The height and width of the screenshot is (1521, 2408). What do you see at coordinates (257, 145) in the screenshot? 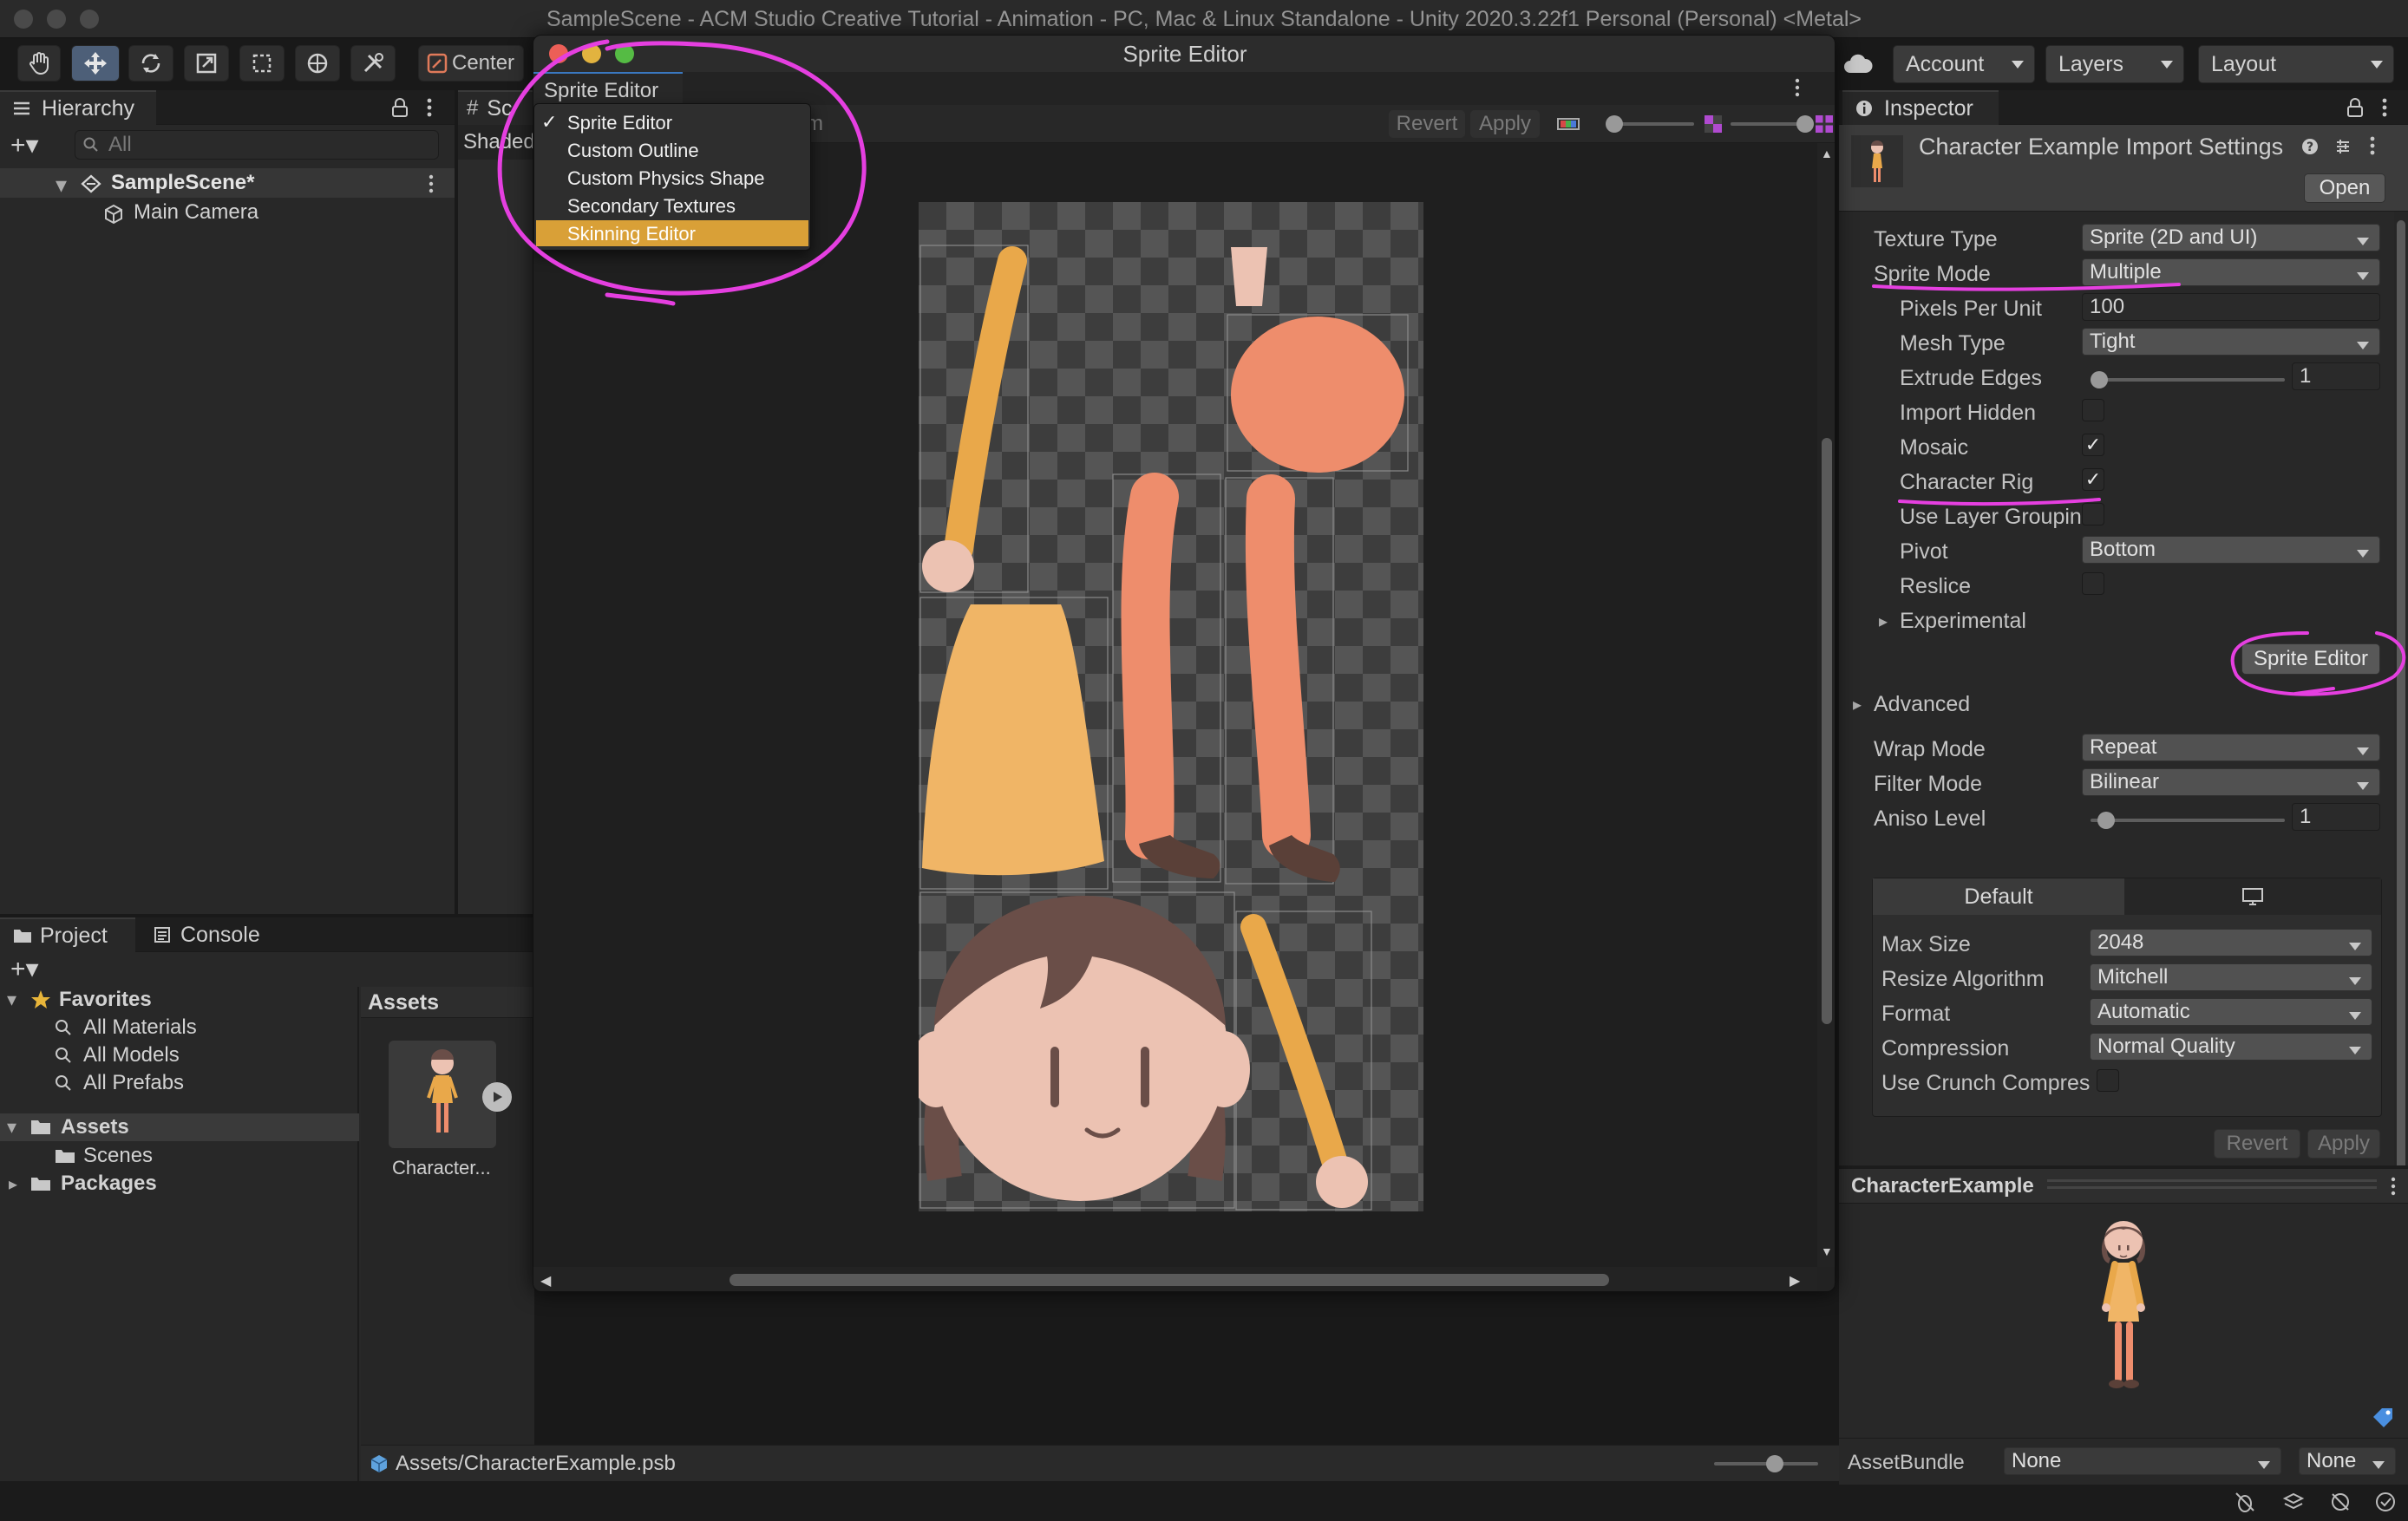
I see `hierarchy-search-input: All` at bounding box center [257, 145].